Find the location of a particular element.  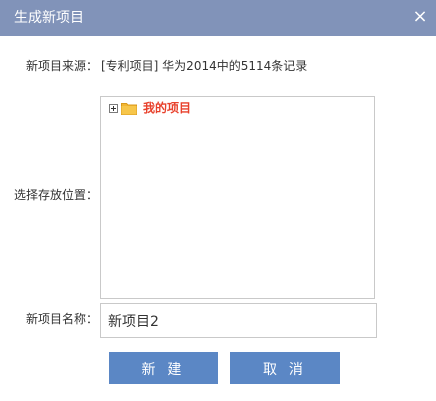

close-icon: × is located at coordinates (420, 17).